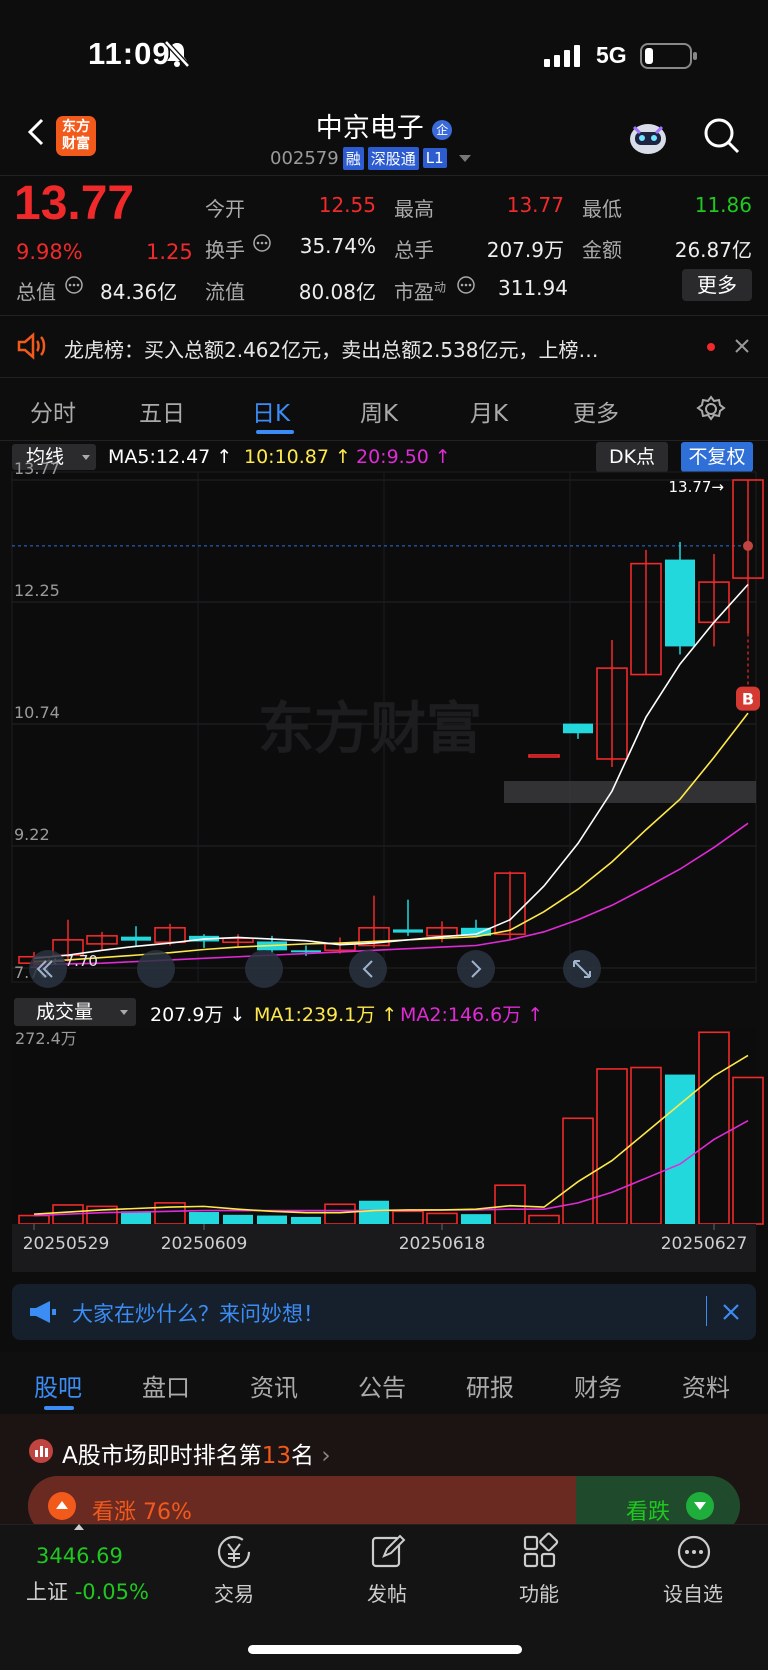 The width and height of the screenshot is (768, 1670). What do you see at coordinates (276, 1456) in the screenshot?
I see `ranking-number: 13` at bounding box center [276, 1456].